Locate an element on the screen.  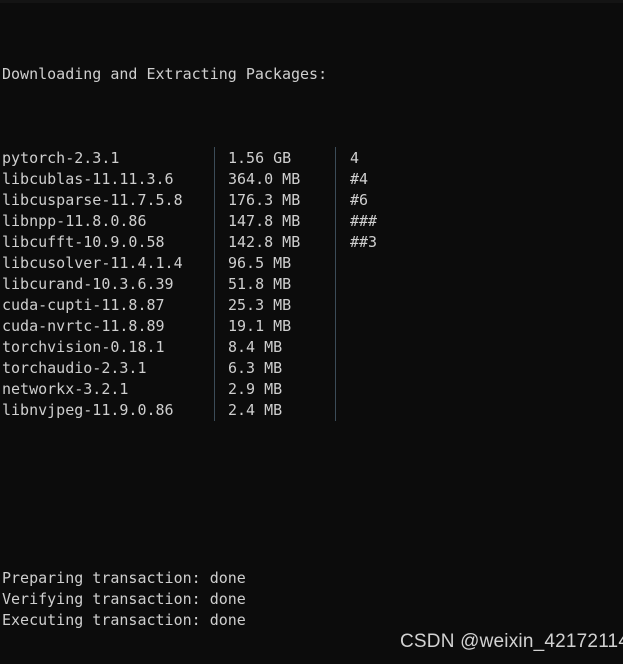
package-size: 147.8 MB is located at coordinates (264, 221).